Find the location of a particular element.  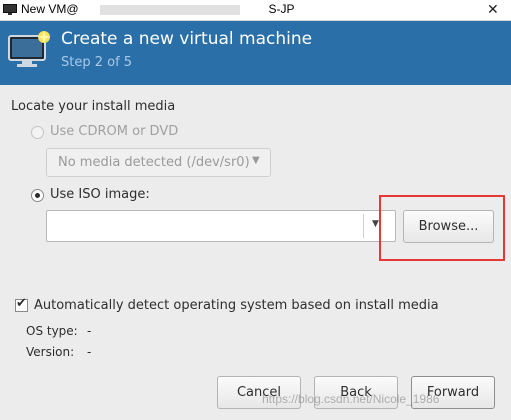

iso-path-input is located at coordinates (205, 226).